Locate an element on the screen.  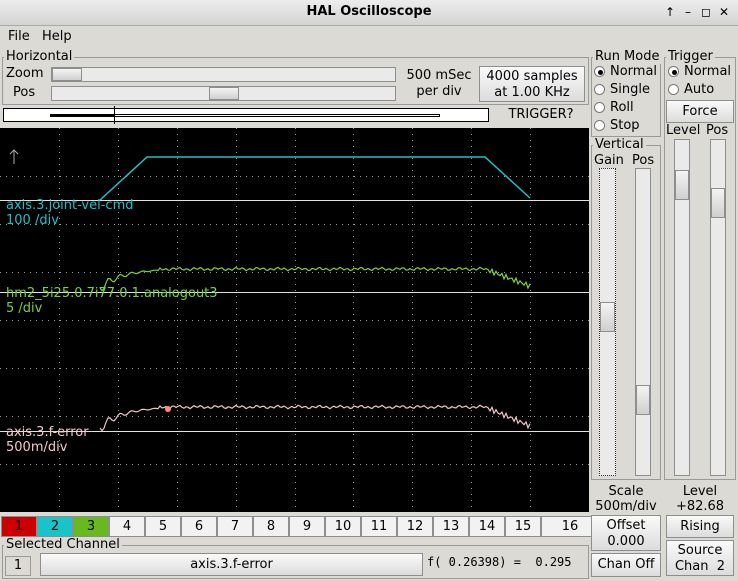
selected-channel-title: Selected Channel is located at coordinates (63, 544).